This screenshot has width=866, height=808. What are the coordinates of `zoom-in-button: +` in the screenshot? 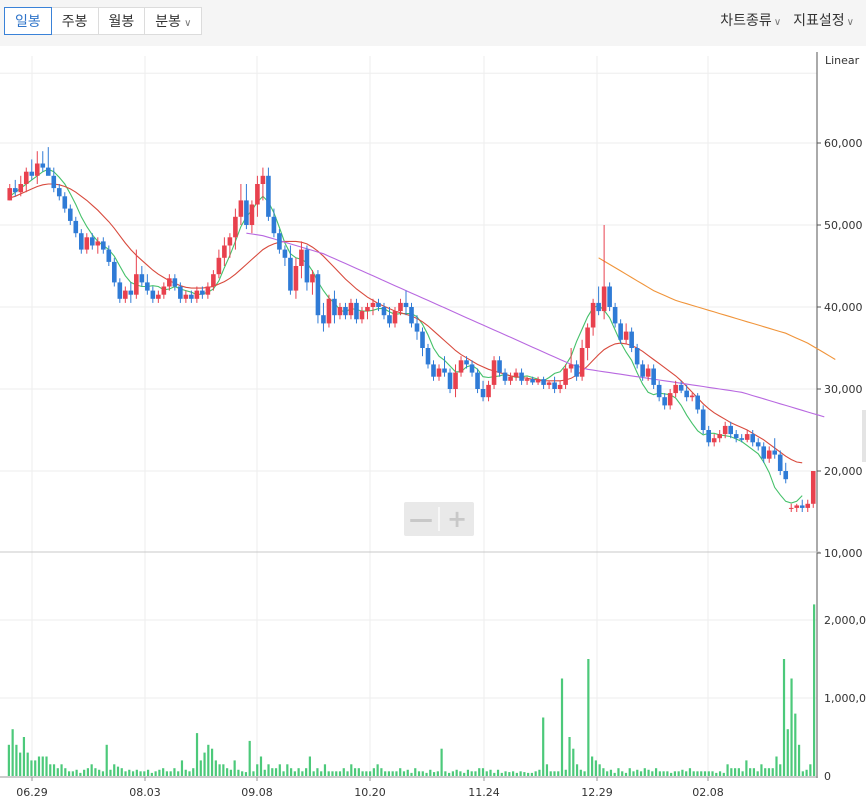 It's located at (457, 519).